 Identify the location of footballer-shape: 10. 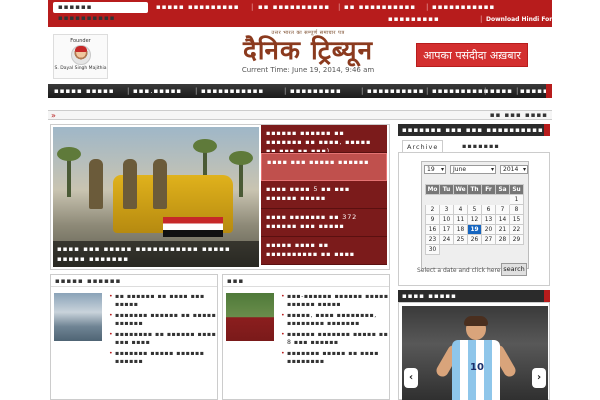
(476, 358).